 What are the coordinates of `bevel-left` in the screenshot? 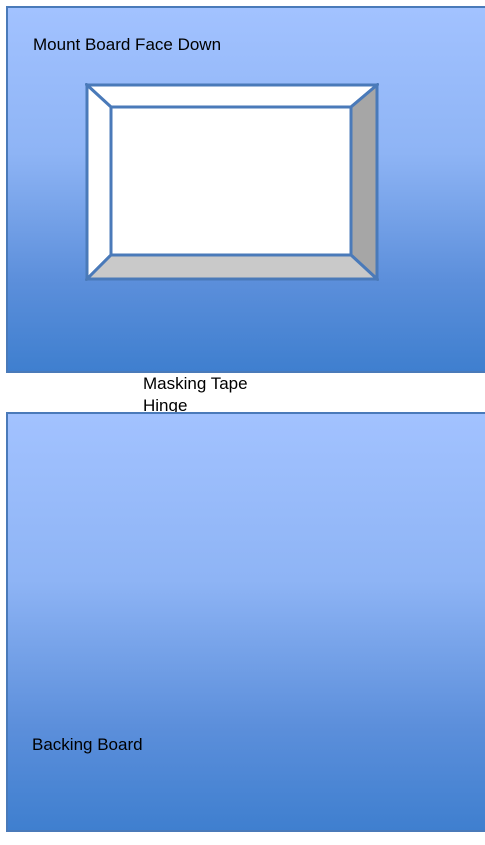 It's located at (99, 182).